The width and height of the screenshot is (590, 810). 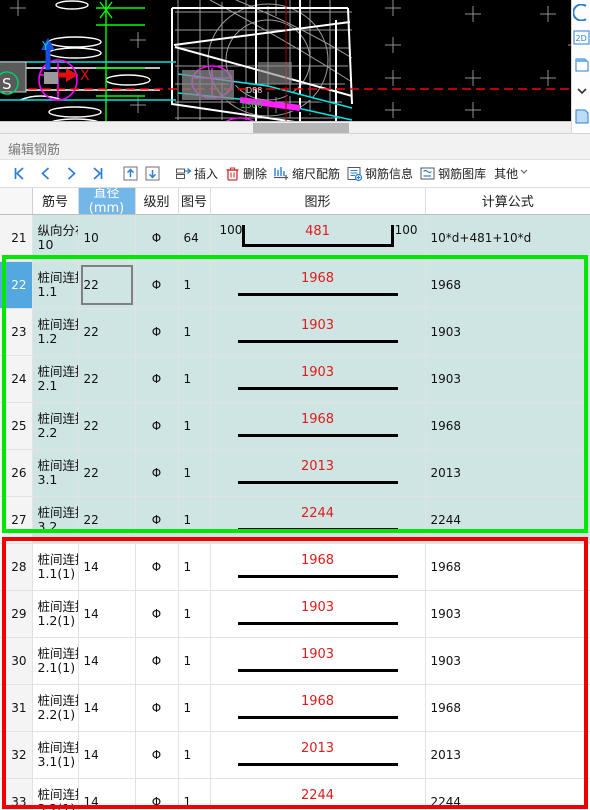 I want to click on table-row: 27桩间连接筋3.2 22 Φ1 2244 2244, so click(x=295, y=520).